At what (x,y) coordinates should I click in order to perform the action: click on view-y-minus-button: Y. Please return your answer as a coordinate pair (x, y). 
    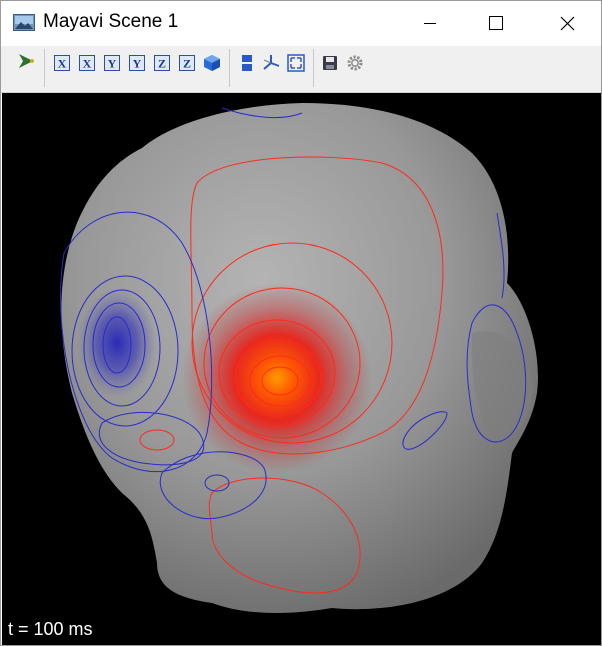
    Looking at the image, I should click on (112, 63).